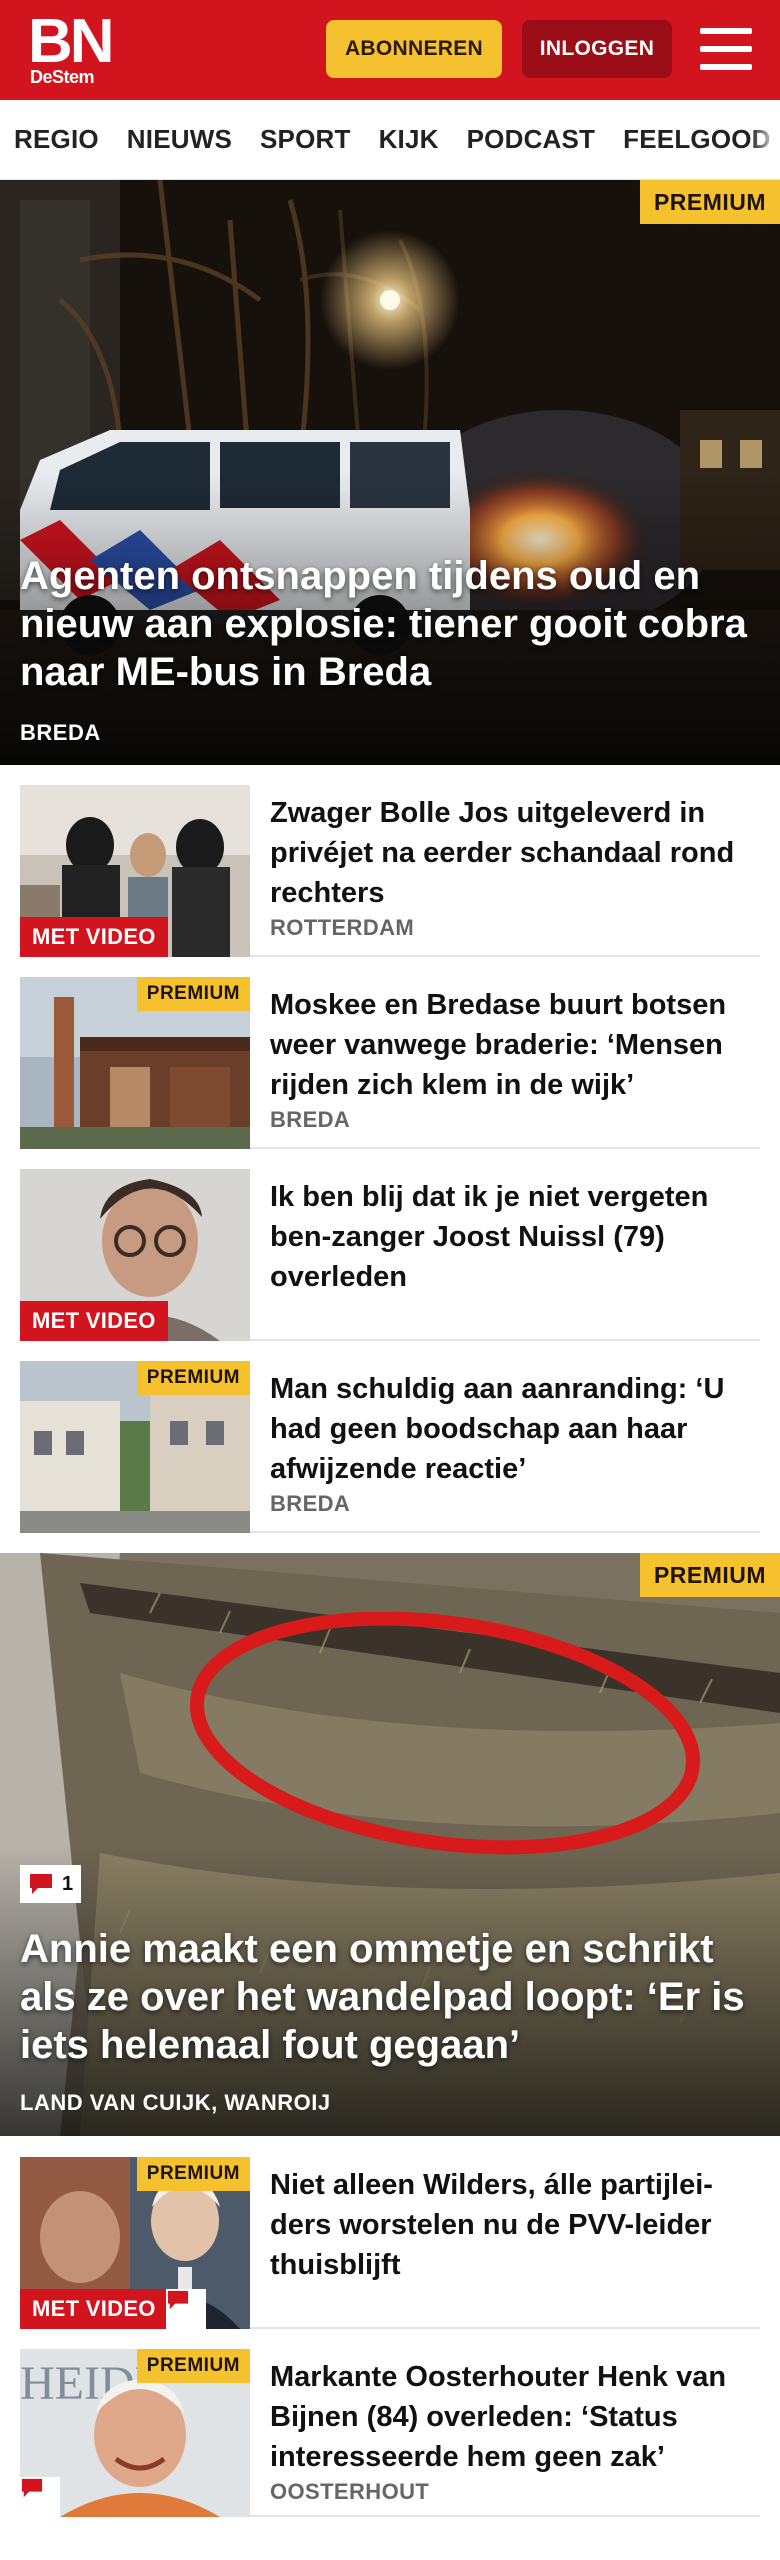  What do you see at coordinates (726, 49) in the screenshot?
I see `hamburger-menu-icon` at bounding box center [726, 49].